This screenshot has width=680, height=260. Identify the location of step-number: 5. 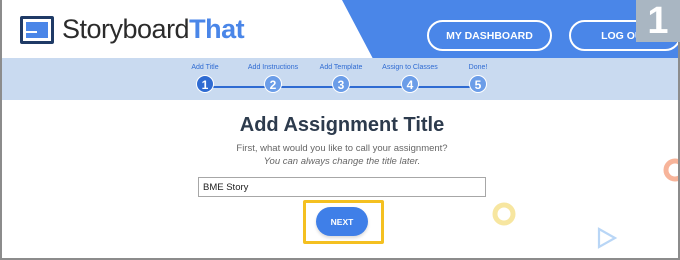
(478, 84).